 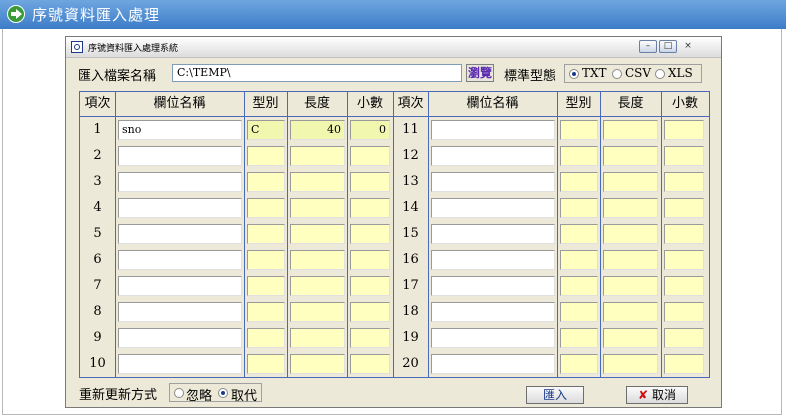 What do you see at coordinates (370, 130) in the screenshot?
I see `field-decimal-input: 0` at bounding box center [370, 130].